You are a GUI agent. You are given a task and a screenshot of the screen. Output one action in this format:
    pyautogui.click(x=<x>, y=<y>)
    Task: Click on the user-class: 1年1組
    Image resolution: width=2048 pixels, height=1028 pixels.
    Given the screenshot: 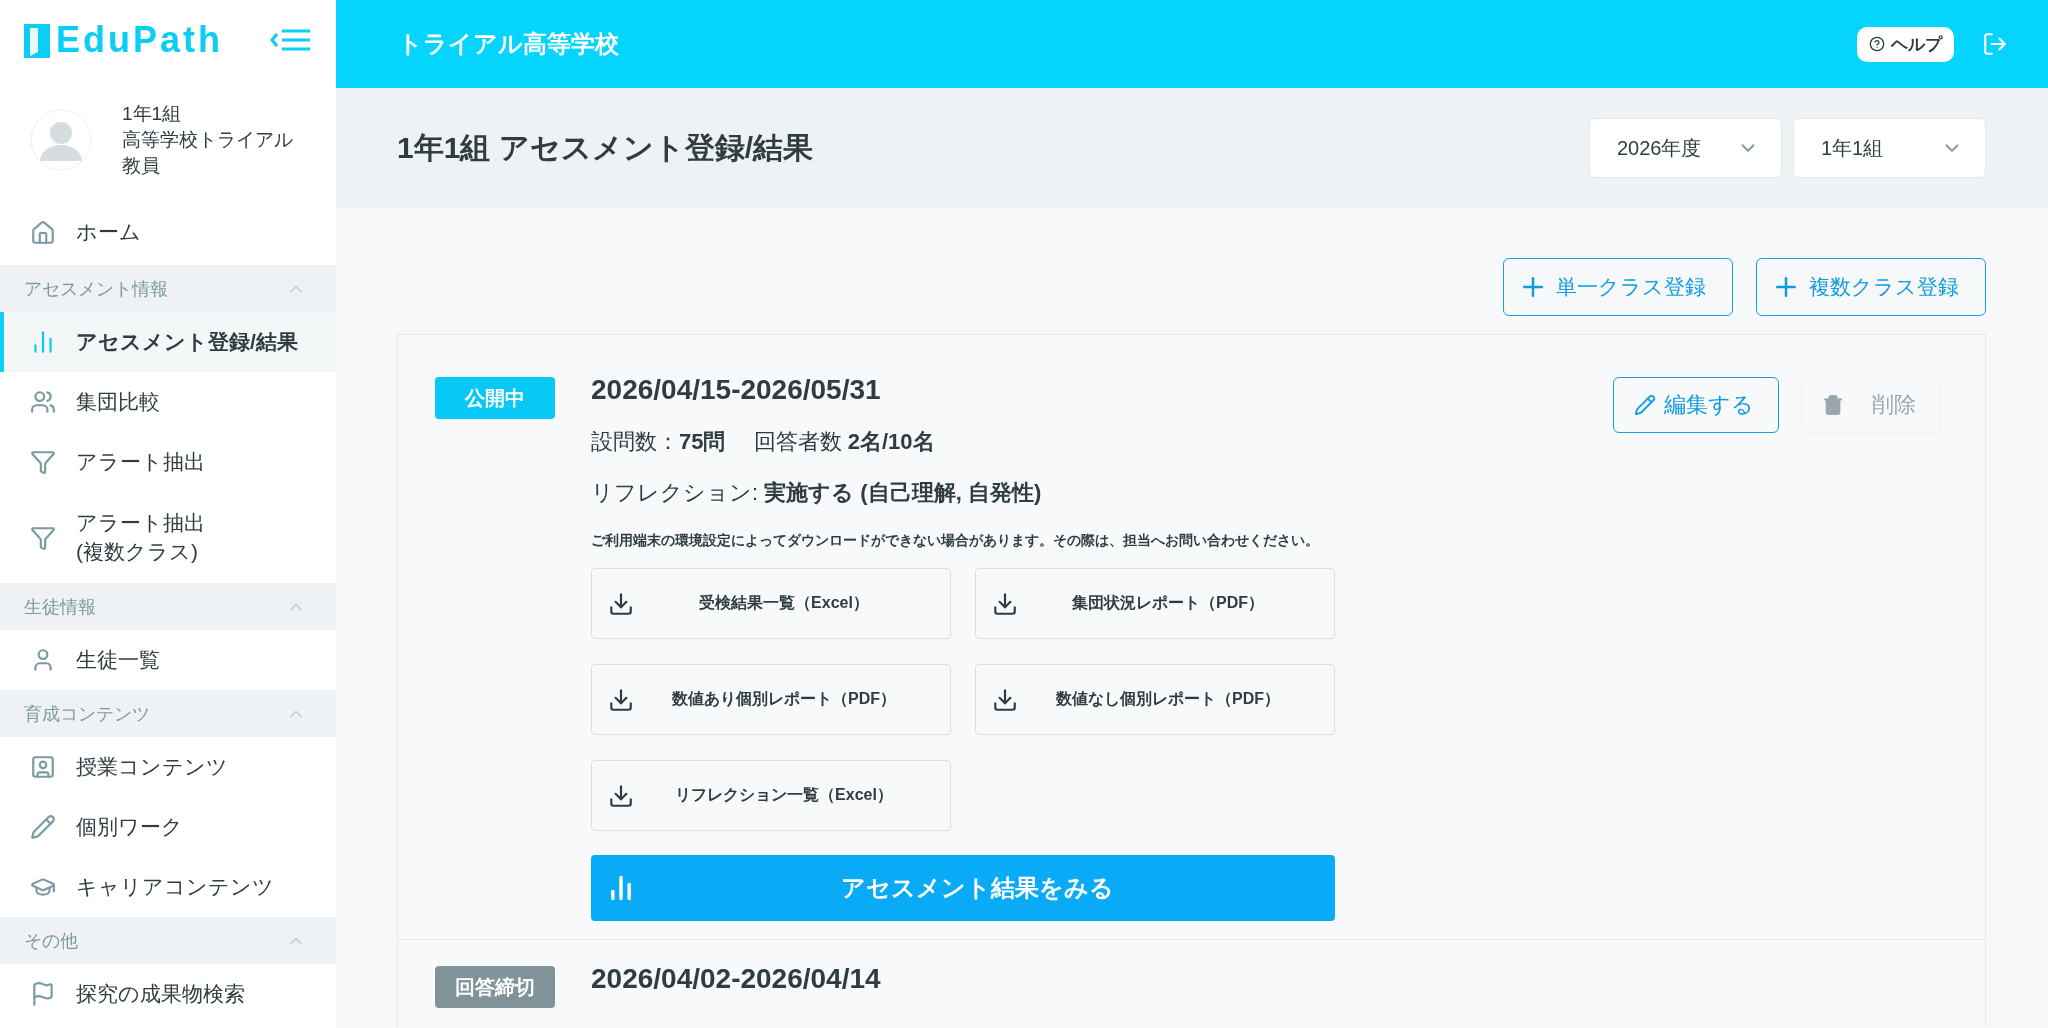 What is the action you would take?
    pyautogui.click(x=152, y=114)
    